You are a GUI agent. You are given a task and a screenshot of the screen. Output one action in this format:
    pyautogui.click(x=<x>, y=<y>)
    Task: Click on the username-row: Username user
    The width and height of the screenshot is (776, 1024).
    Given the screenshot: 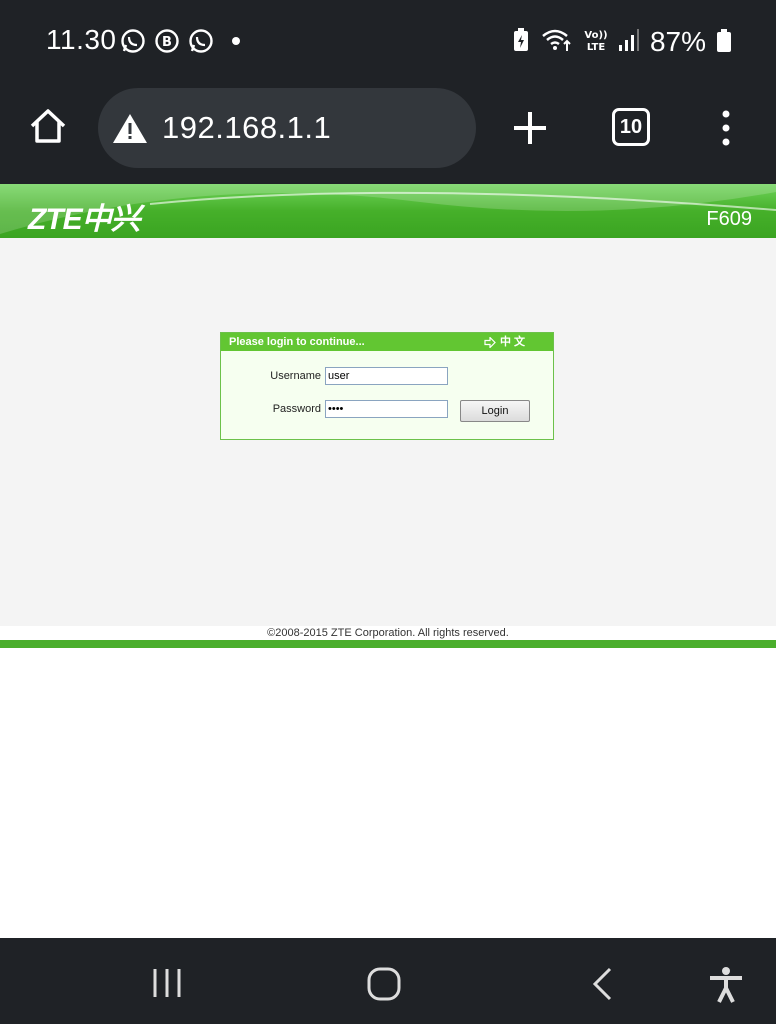 What is the action you would take?
    pyautogui.click(x=334, y=376)
    